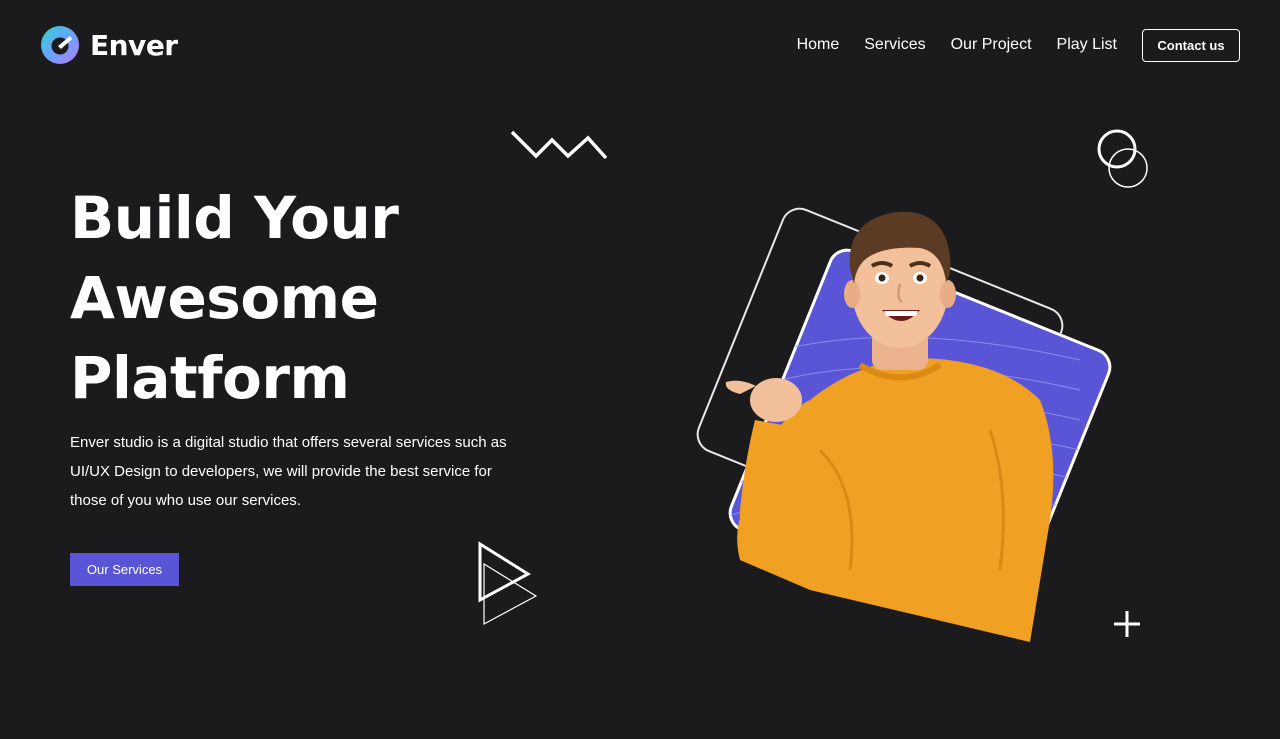  I want to click on hero-title-line: Awesome, so click(224, 298).